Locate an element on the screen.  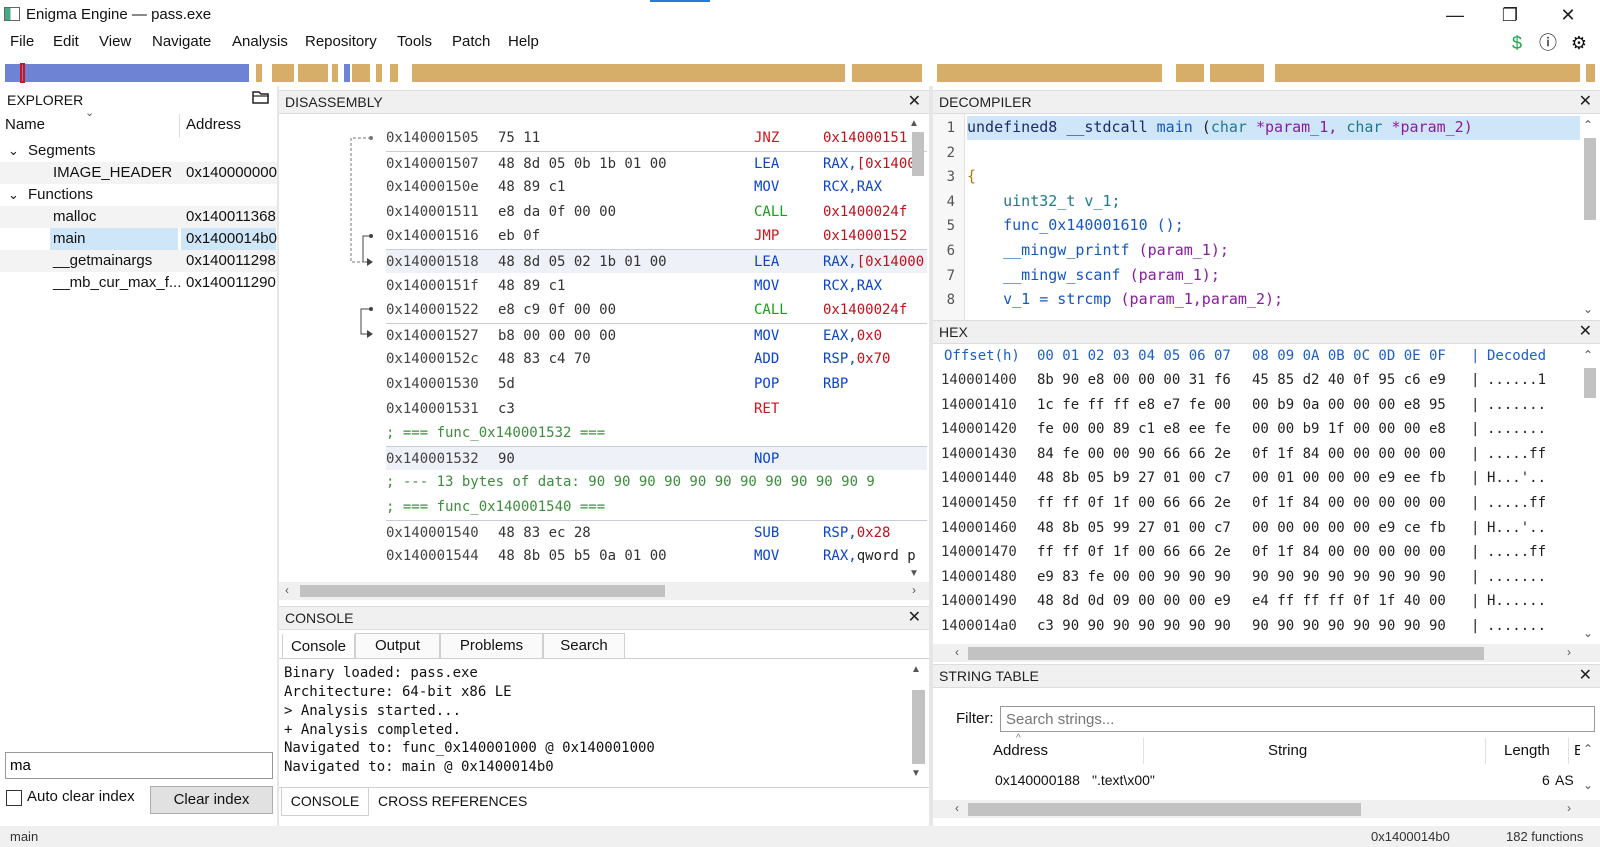
disasm-row: 0x14000150e 48 89 c1 MOV RCX,RAX is located at coordinates (656, 187).